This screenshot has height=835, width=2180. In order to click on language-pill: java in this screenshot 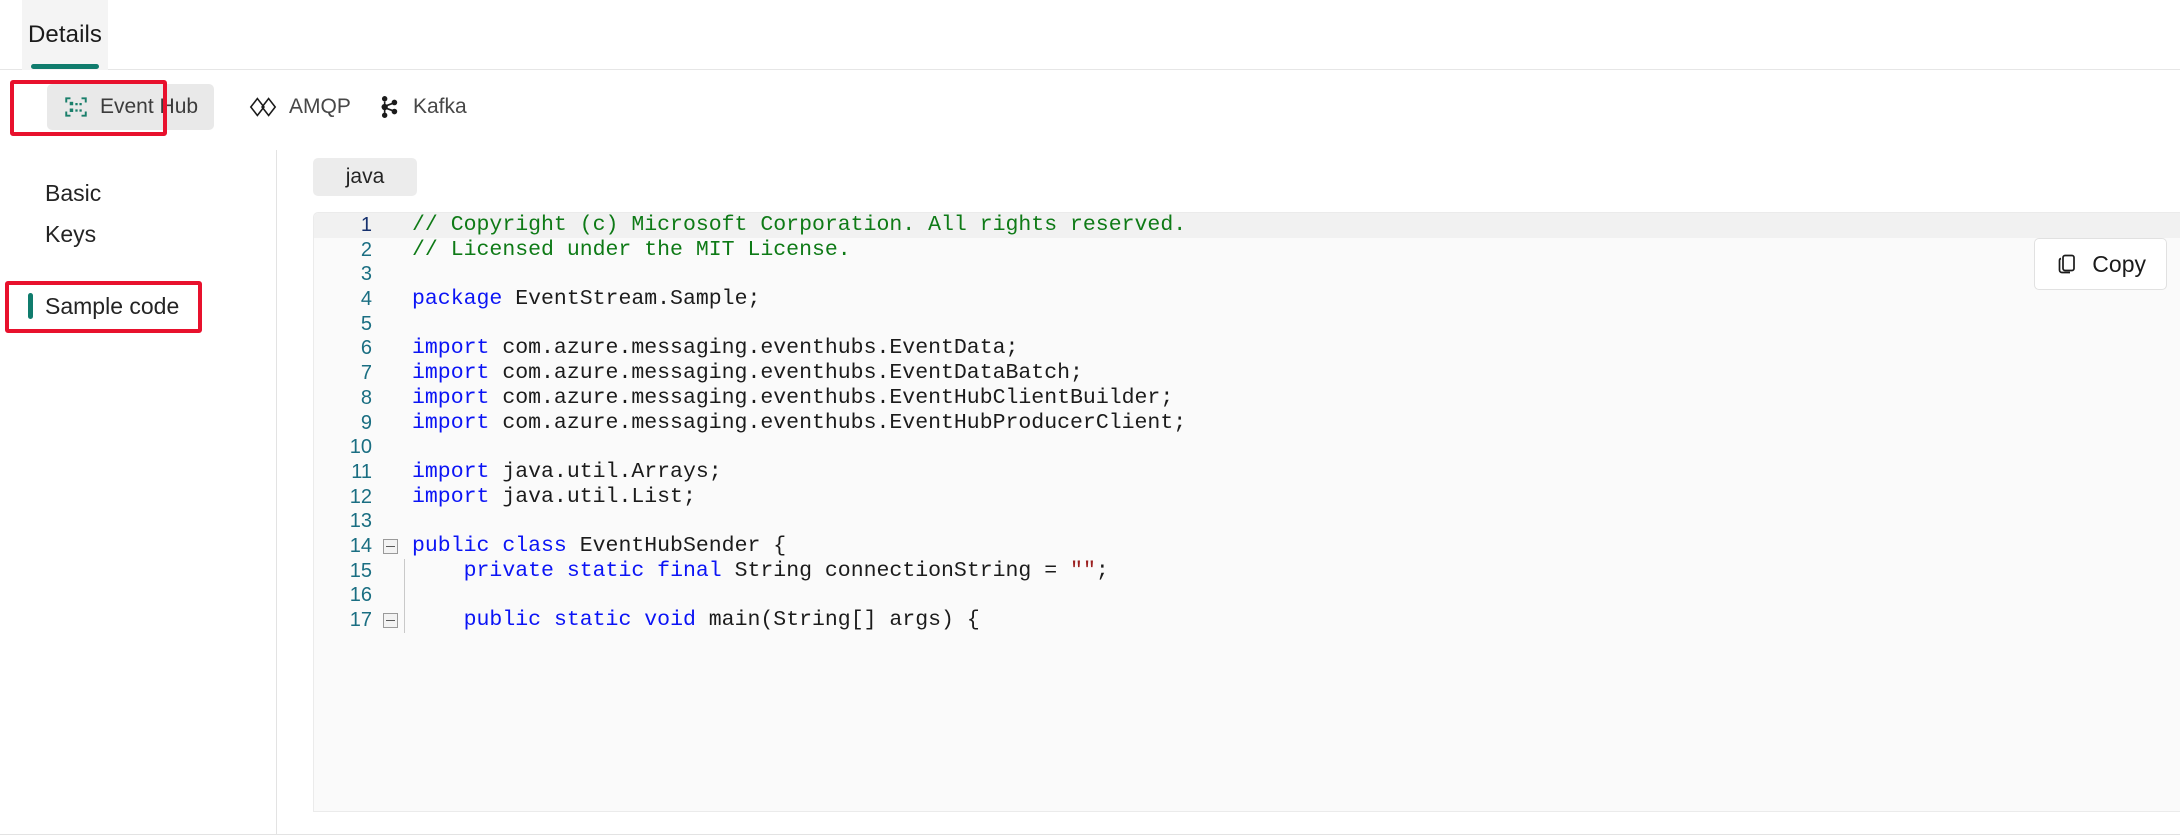, I will do `click(365, 177)`.